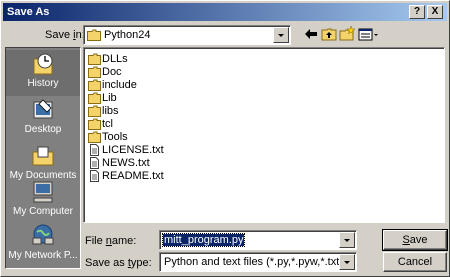 This screenshot has height=277, width=450. What do you see at coordinates (43, 192) in the screenshot?
I see `my-computer-icon` at bounding box center [43, 192].